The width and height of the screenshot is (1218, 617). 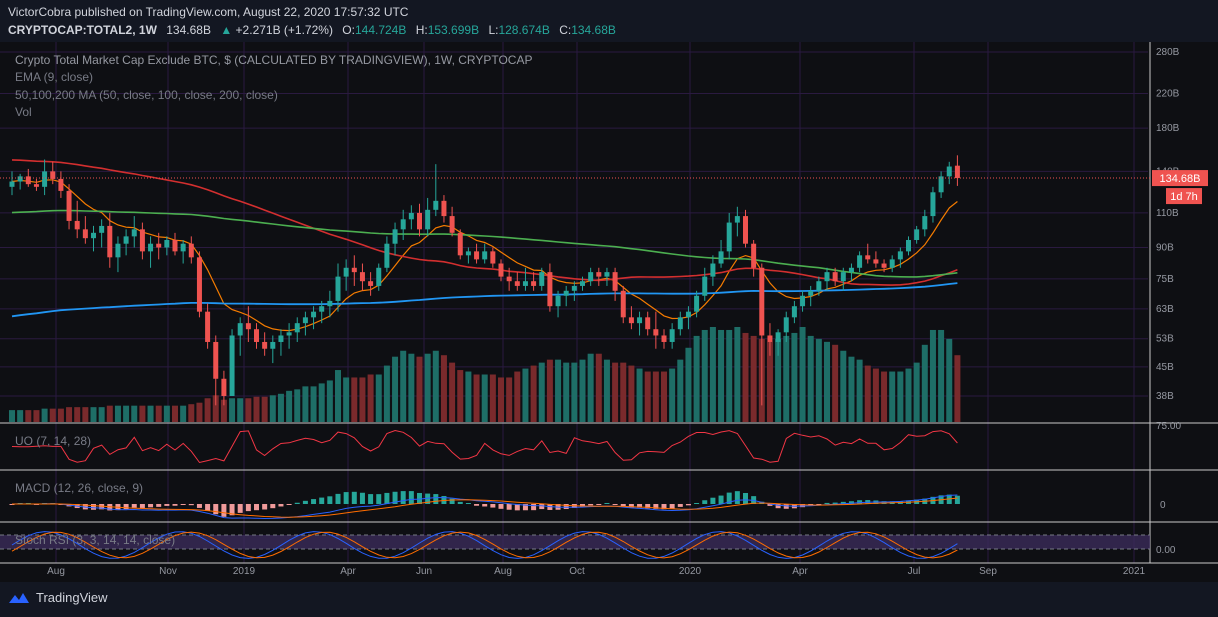 What do you see at coordinates (79, 488) in the screenshot?
I see `macd-legend: MACD (12, 26, close, 9)` at bounding box center [79, 488].